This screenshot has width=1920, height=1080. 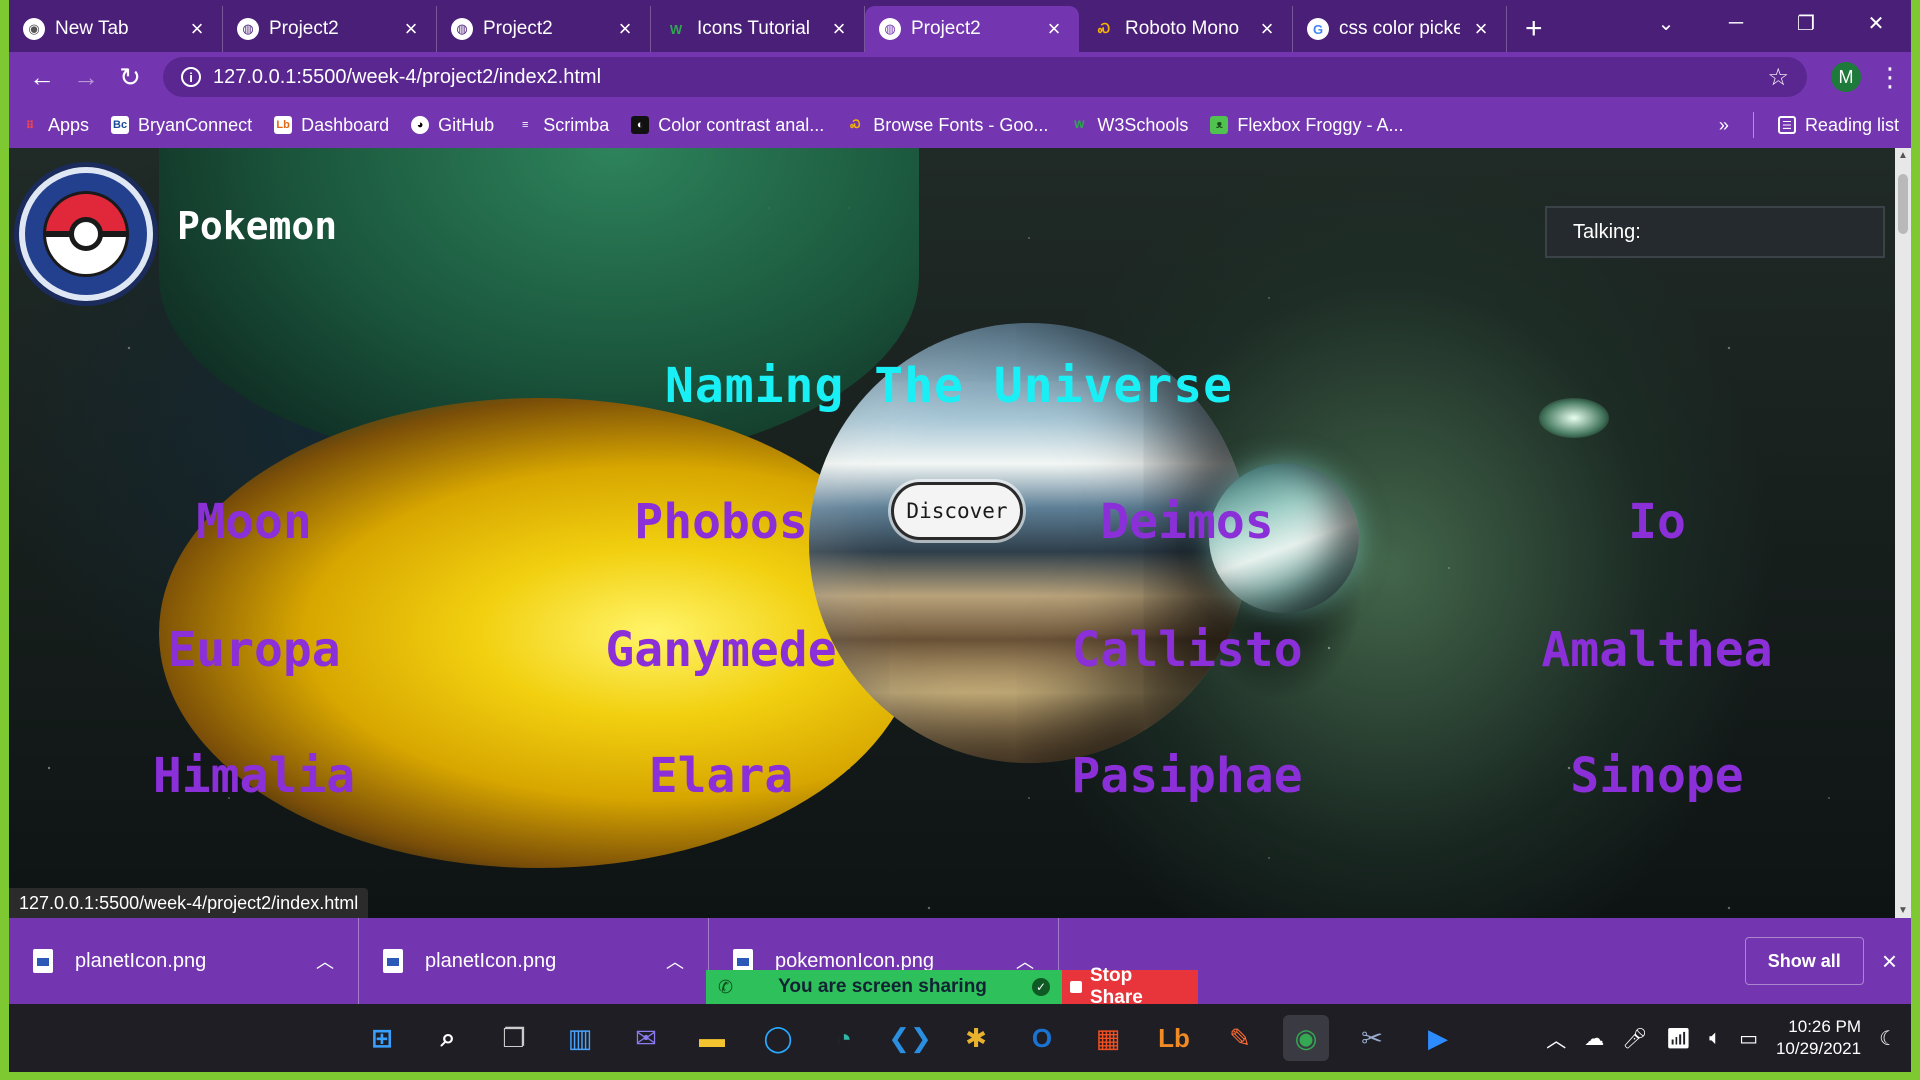 I want to click on chrome-taskbar-icon: ◉, so click(x=1306, y=1038).